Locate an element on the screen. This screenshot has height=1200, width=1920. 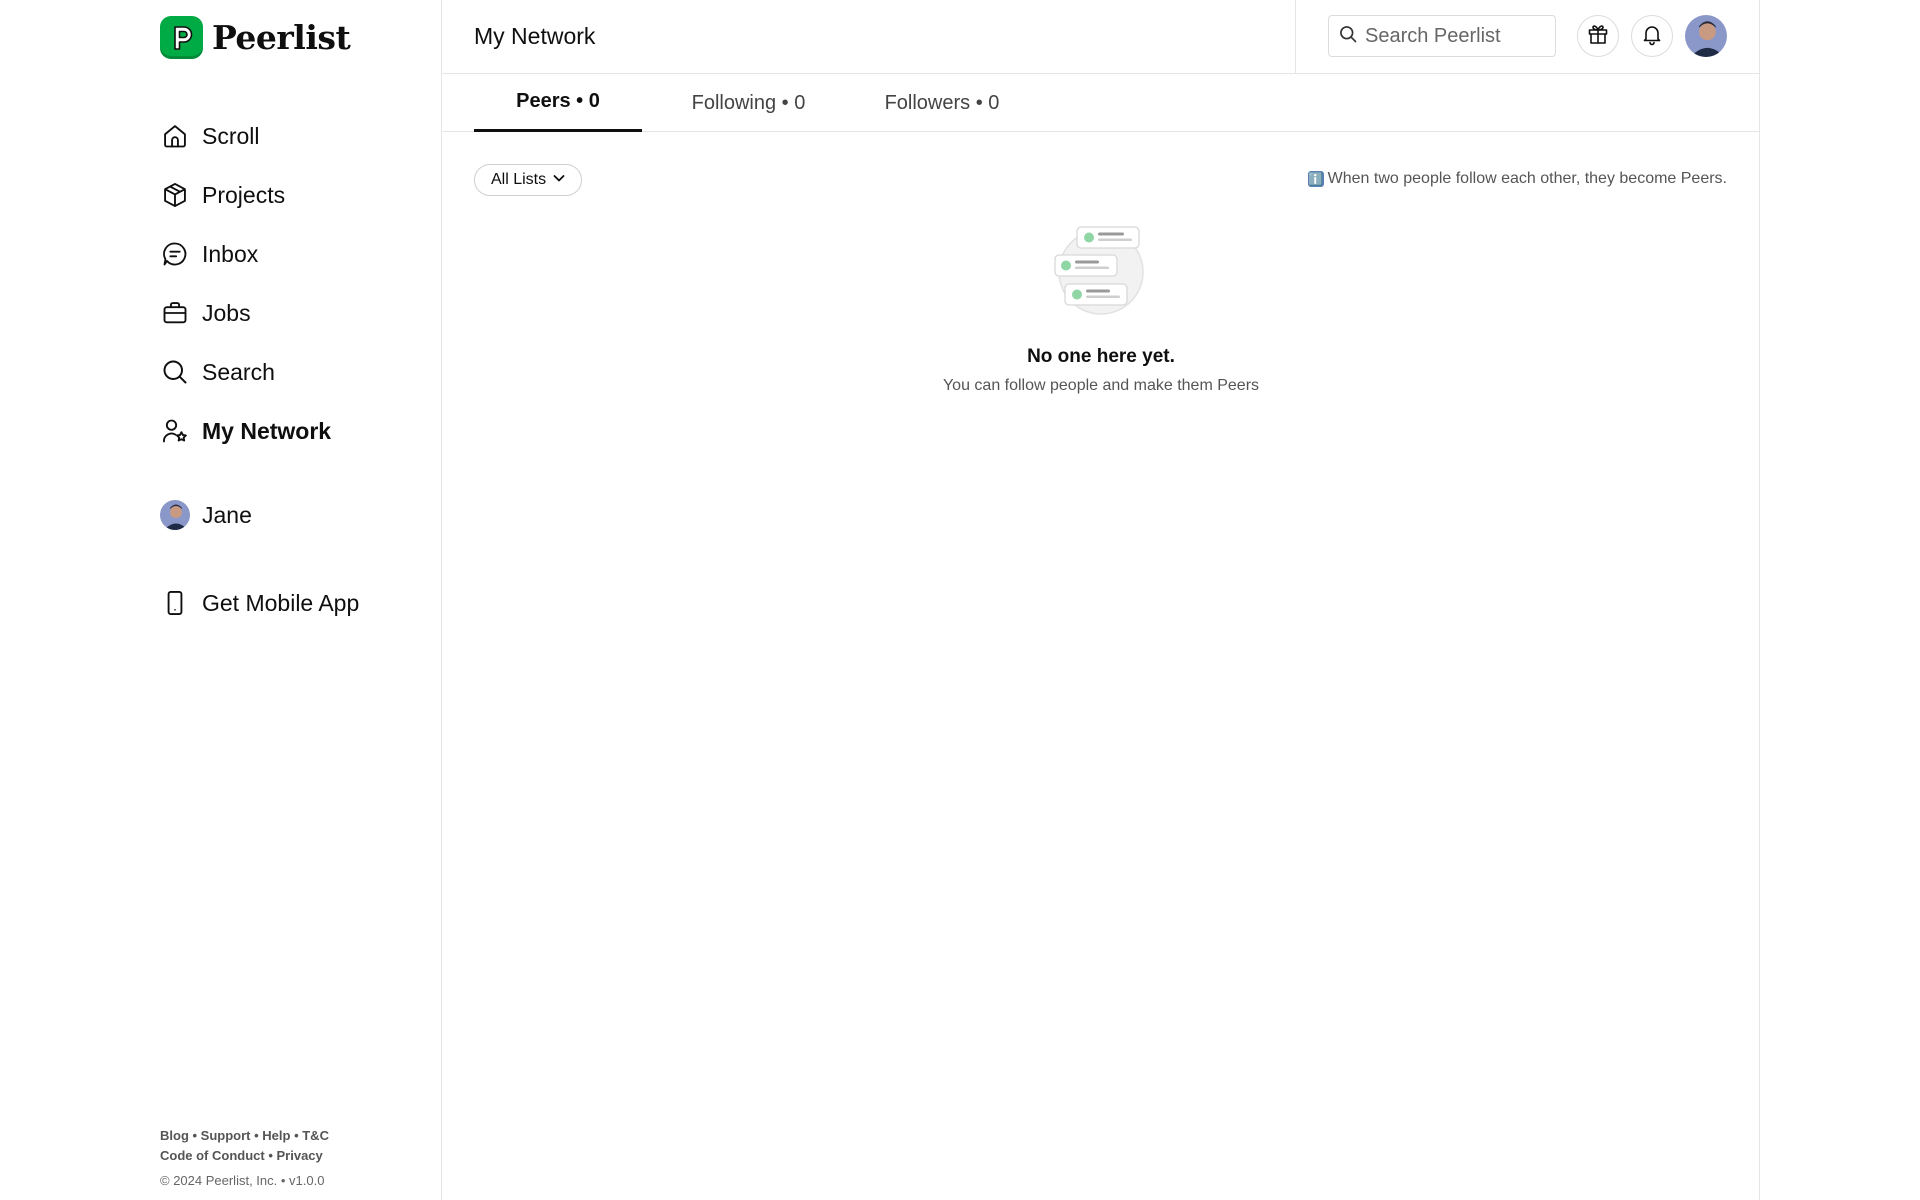
gift-icon is located at coordinates (1598, 36).